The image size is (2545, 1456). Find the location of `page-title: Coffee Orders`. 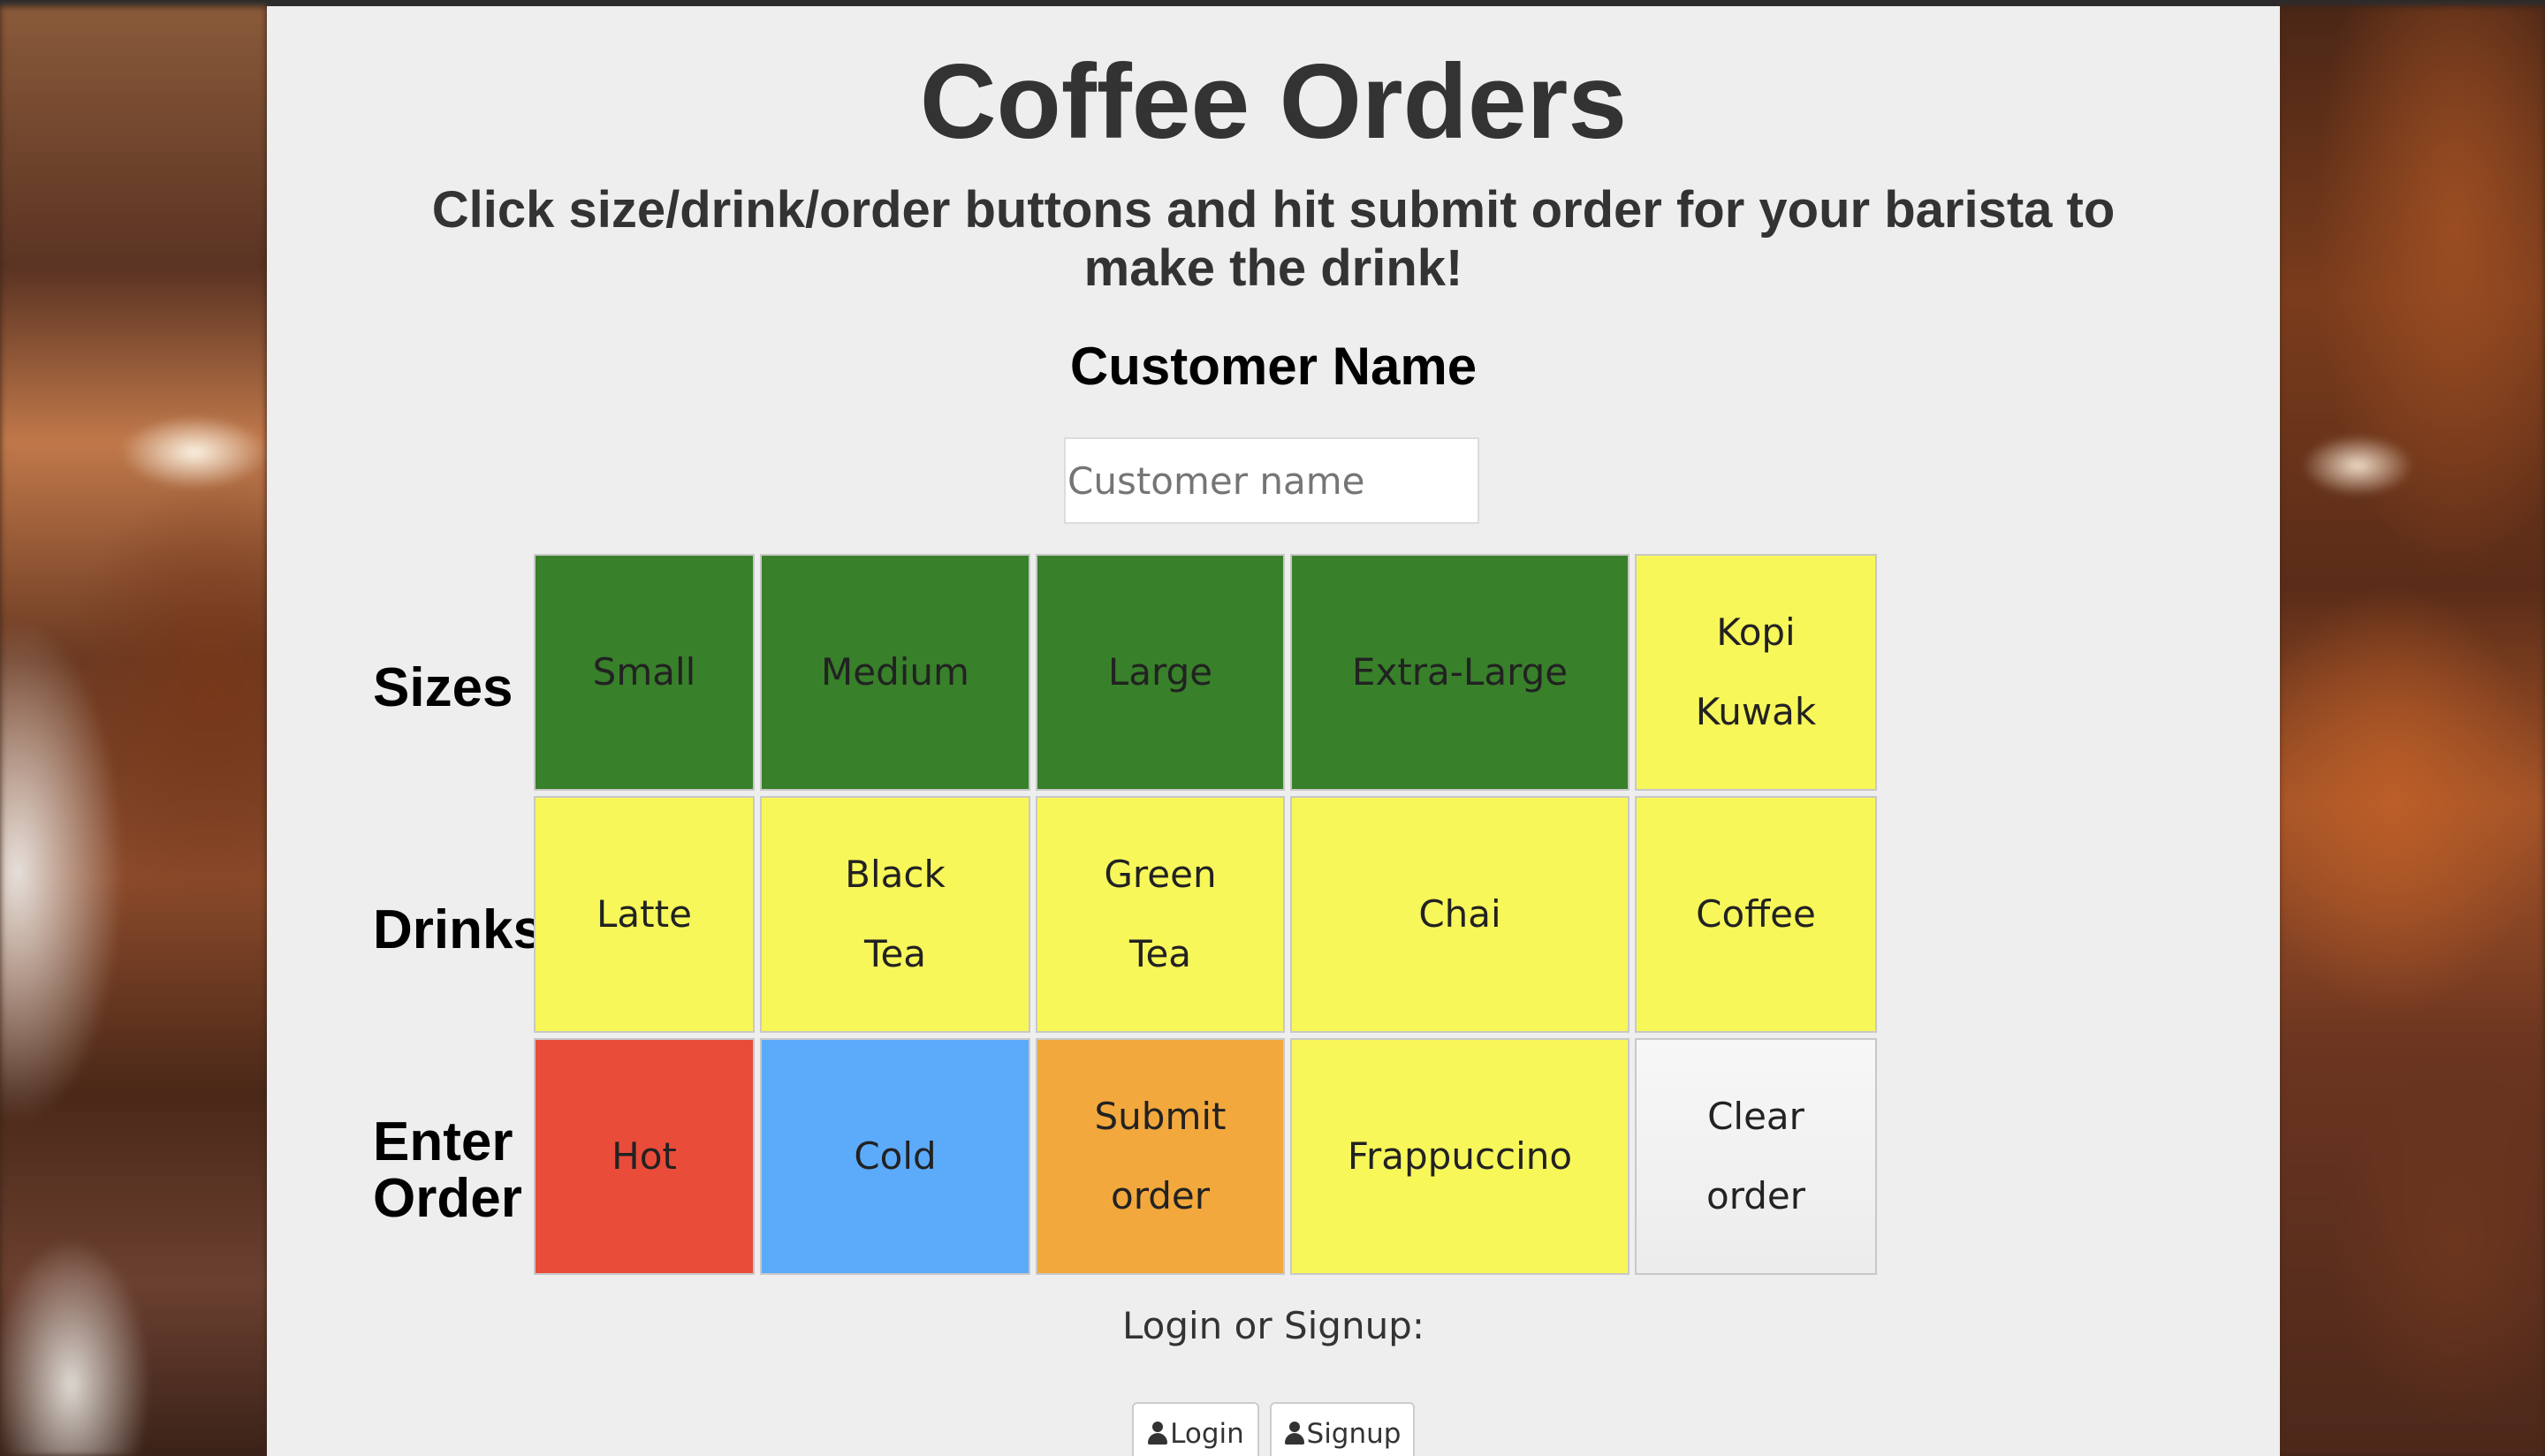

page-title: Coffee Orders is located at coordinates (1273, 102).